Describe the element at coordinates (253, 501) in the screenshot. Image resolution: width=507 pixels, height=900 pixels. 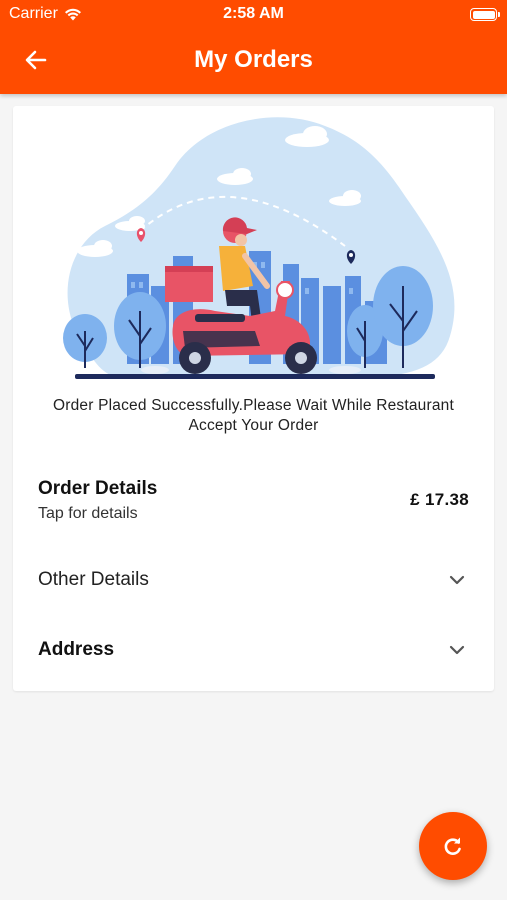
I see `order-details-row: Order Details Tap for details £ 17.38` at that location.